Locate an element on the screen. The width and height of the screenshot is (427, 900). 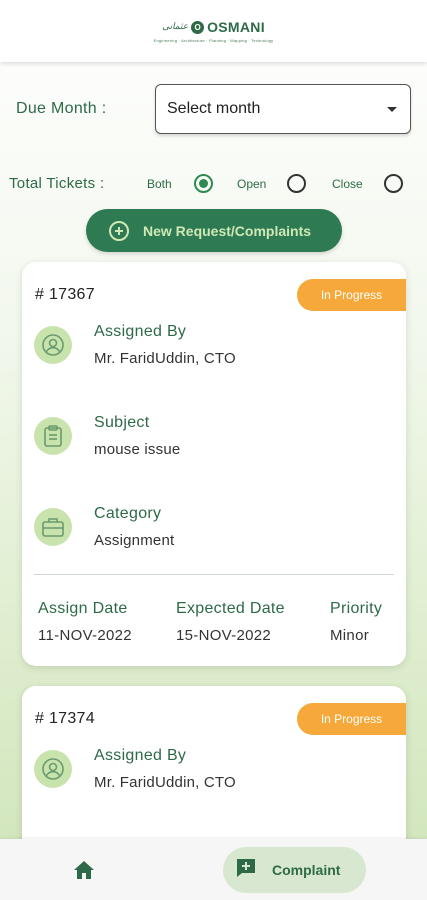
briefcase-icon is located at coordinates (53, 527).